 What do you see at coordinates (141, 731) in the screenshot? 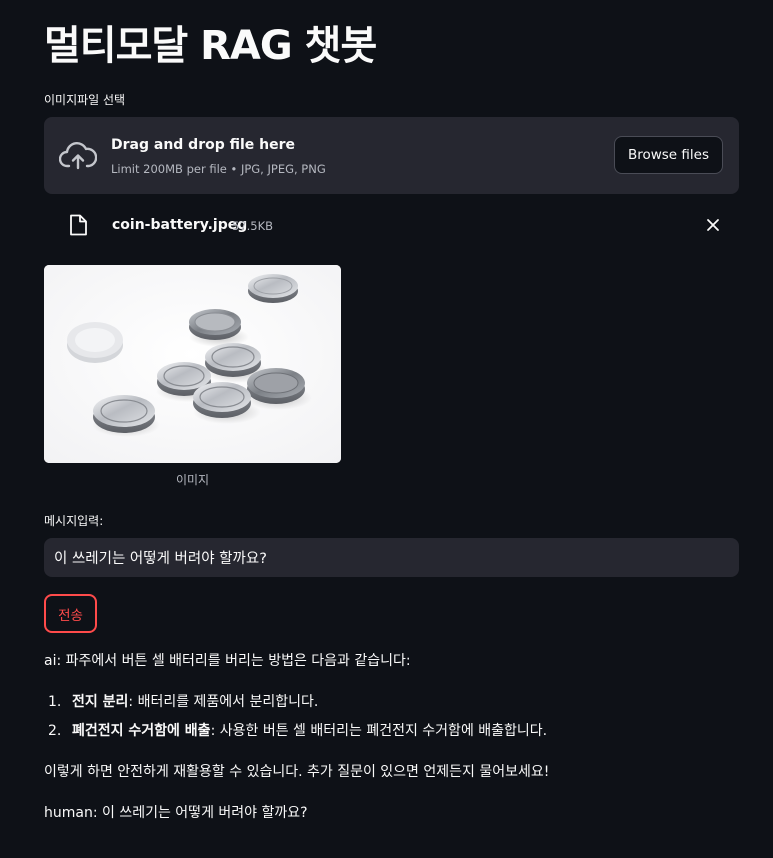
I see `step-title: 폐건전지 수거함에 배출` at bounding box center [141, 731].